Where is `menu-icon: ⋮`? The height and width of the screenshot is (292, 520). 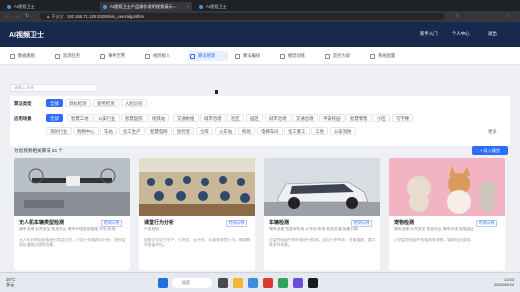 menu-icon: ⋮ is located at coordinates (507, 16).